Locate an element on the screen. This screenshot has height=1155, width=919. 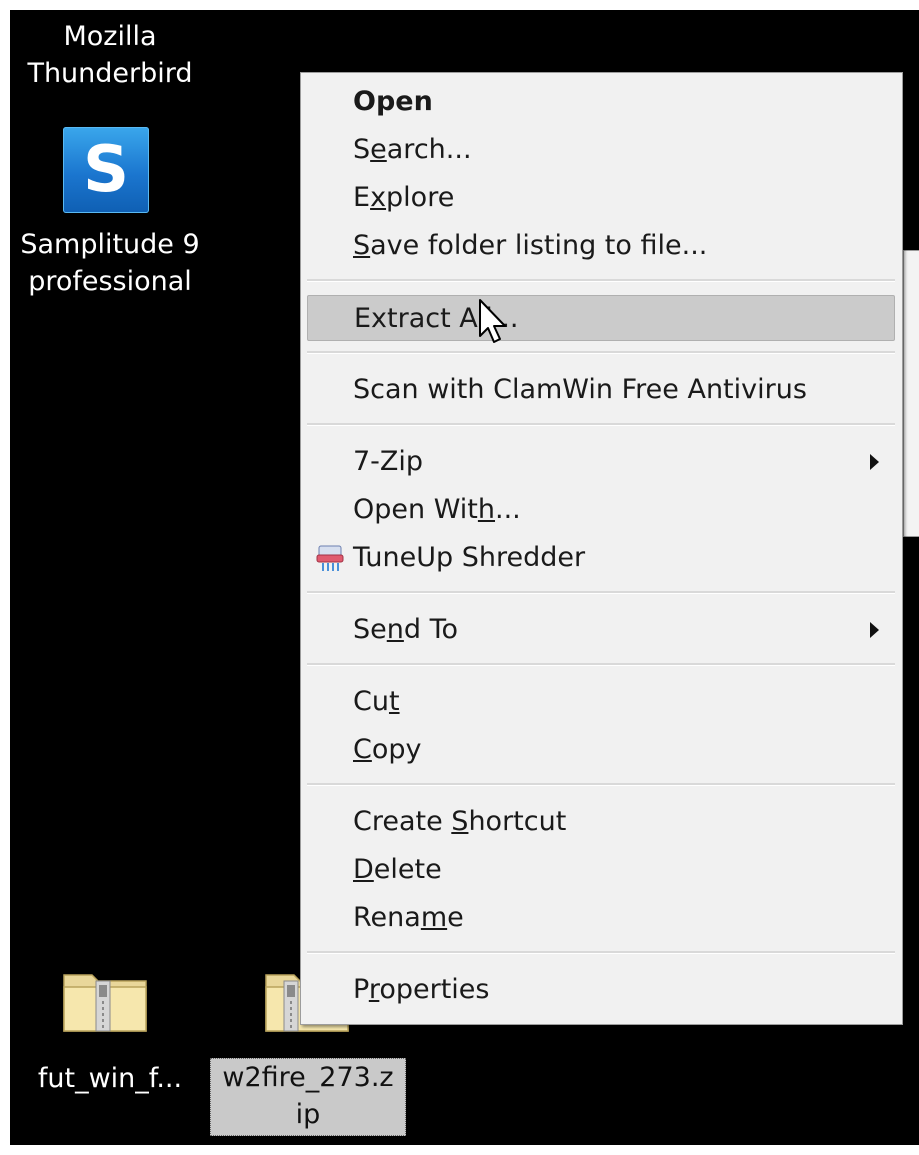
samplitude-icon-letter: S is located at coordinates (106, 170).